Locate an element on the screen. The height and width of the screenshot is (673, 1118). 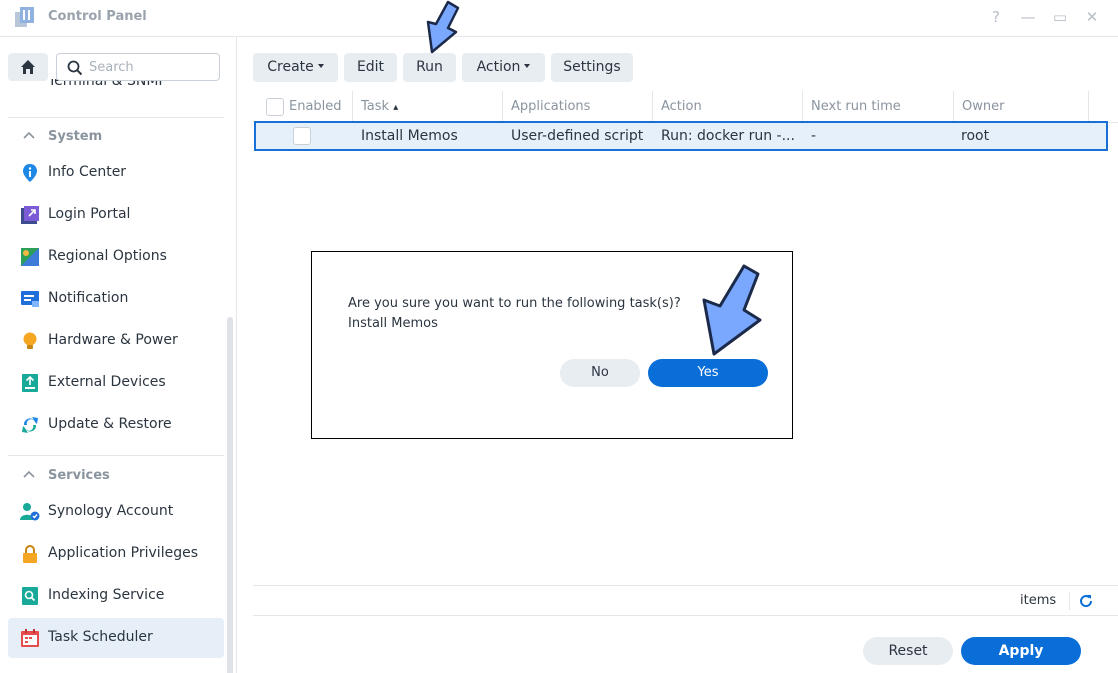
run-button: Run is located at coordinates (429, 67).